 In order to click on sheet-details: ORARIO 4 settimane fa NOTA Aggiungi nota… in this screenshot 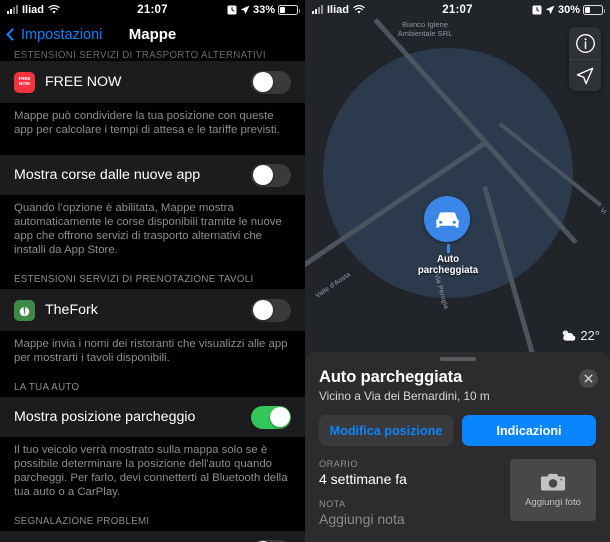, I will do `click(457, 486)`.